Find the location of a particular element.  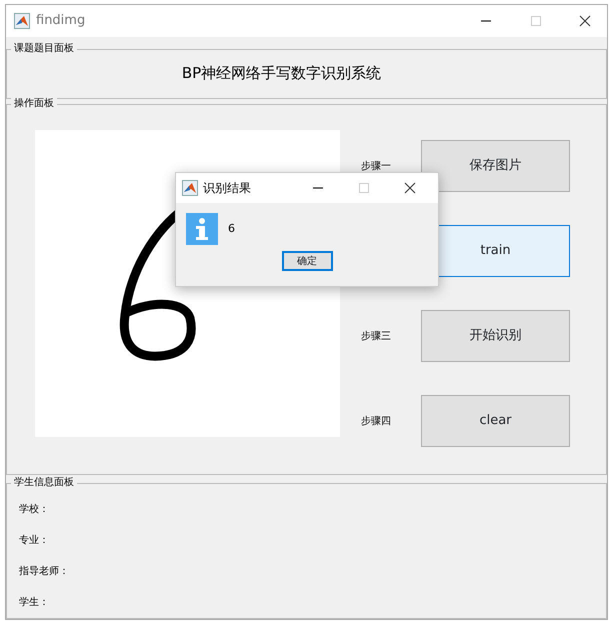

field-label: 学生： is located at coordinates (34, 602).